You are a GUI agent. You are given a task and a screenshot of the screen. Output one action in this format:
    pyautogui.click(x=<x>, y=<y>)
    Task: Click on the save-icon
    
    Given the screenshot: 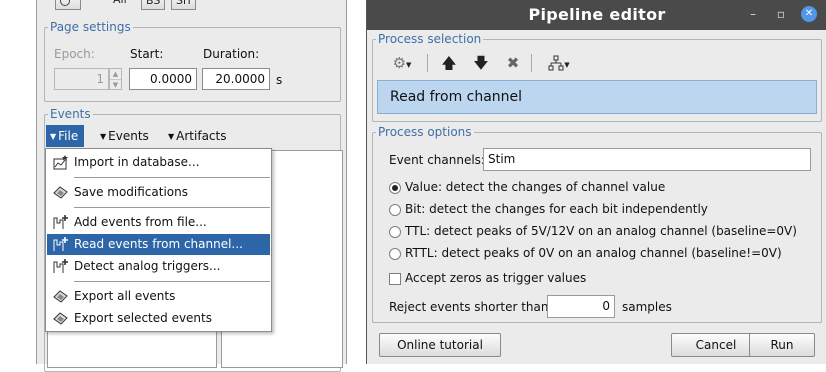 What is the action you would take?
    pyautogui.click(x=60, y=192)
    